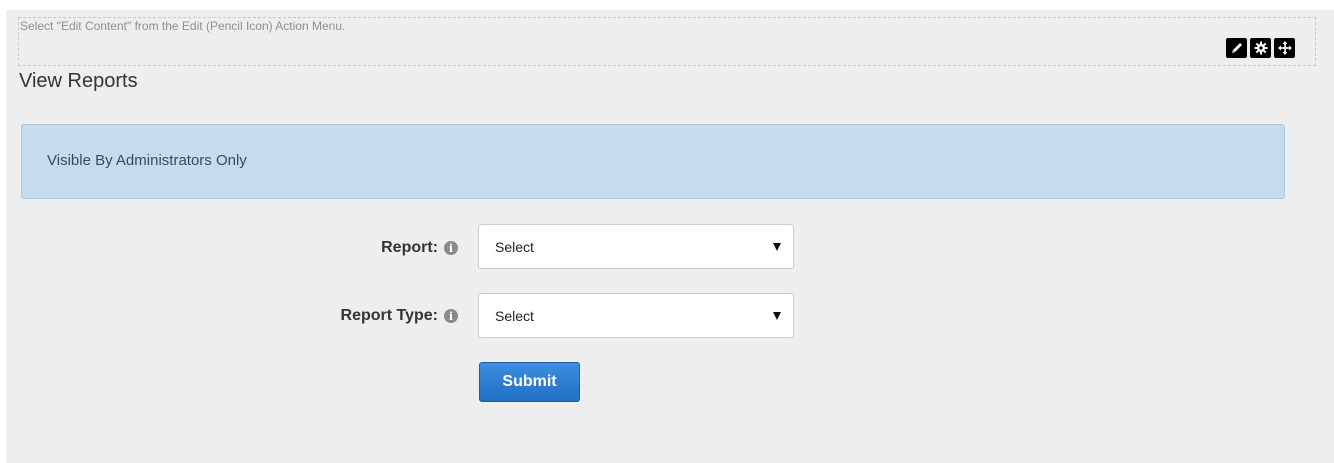  Describe the element at coordinates (409, 247) in the screenshot. I see `report-label-text: Report:` at that location.